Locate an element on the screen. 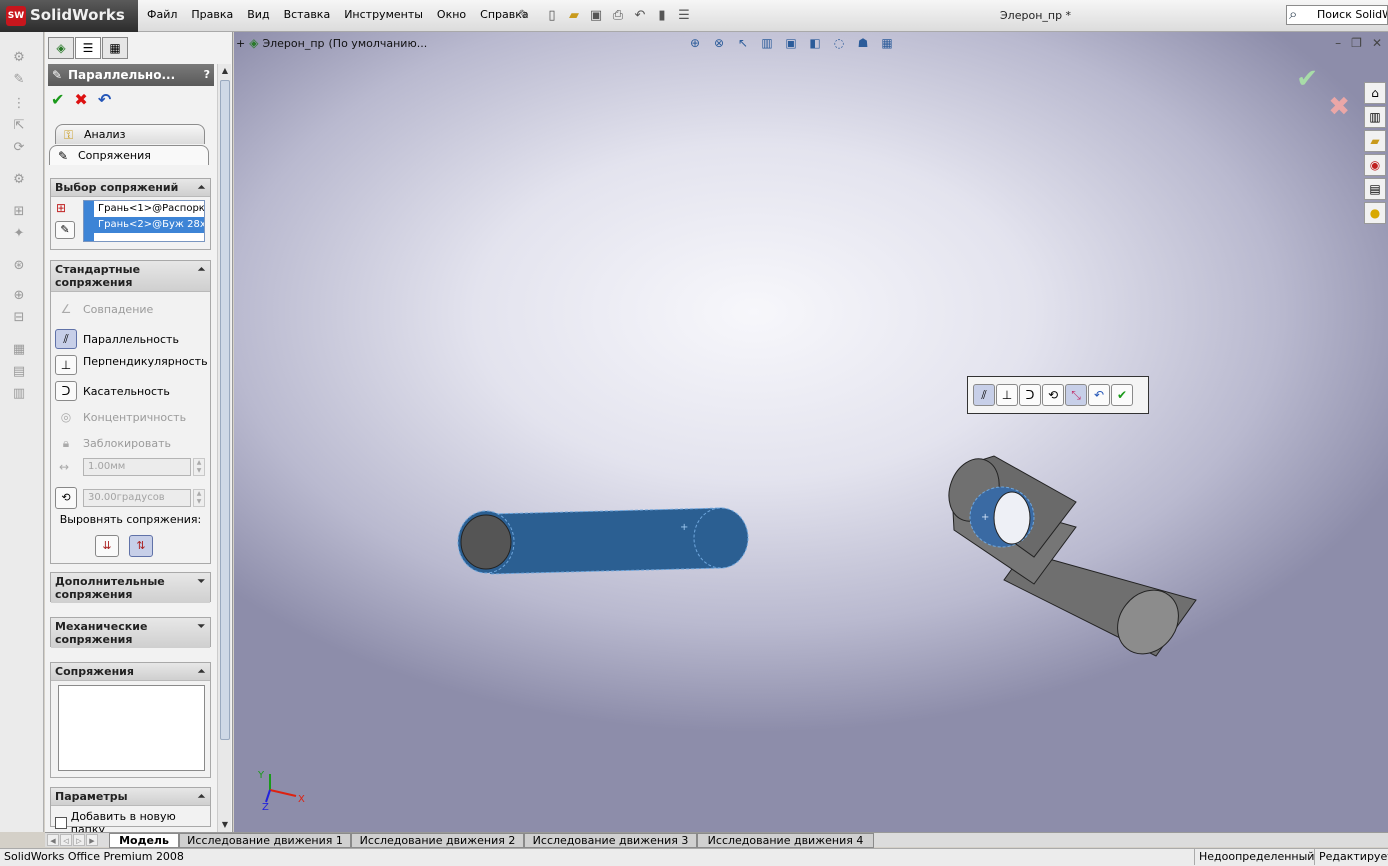  scroll-thumb is located at coordinates (225, 410).